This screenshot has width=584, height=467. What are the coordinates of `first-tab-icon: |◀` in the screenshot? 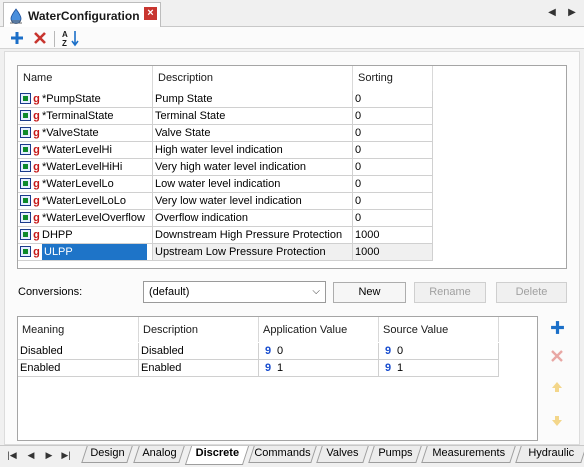 It's located at (12, 455).